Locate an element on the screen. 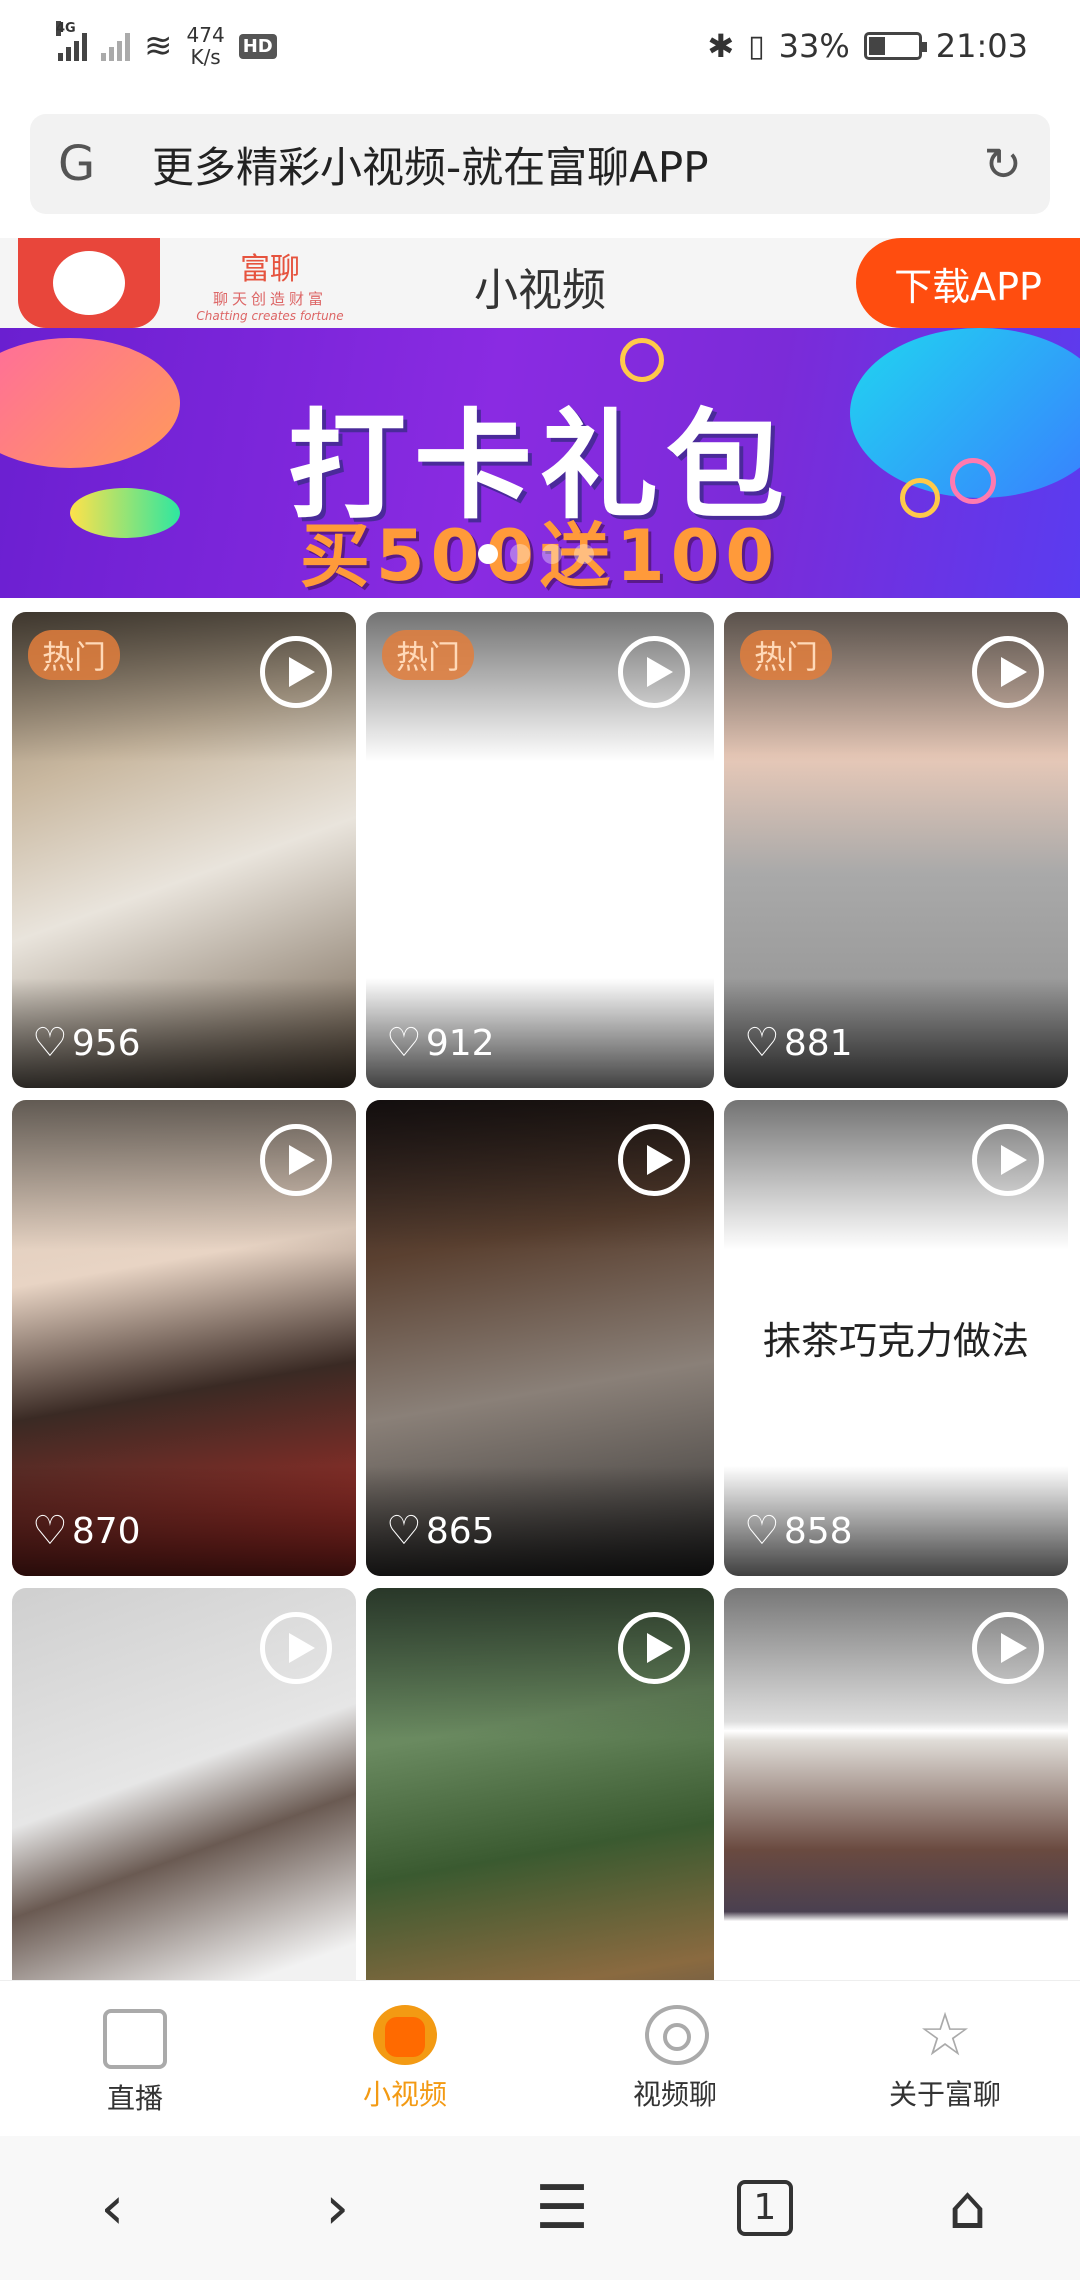 Image resolution: width=1080 pixels, height=2280 pixels. tab-label: 关于富聊 is located at coordinates (944, 2094).